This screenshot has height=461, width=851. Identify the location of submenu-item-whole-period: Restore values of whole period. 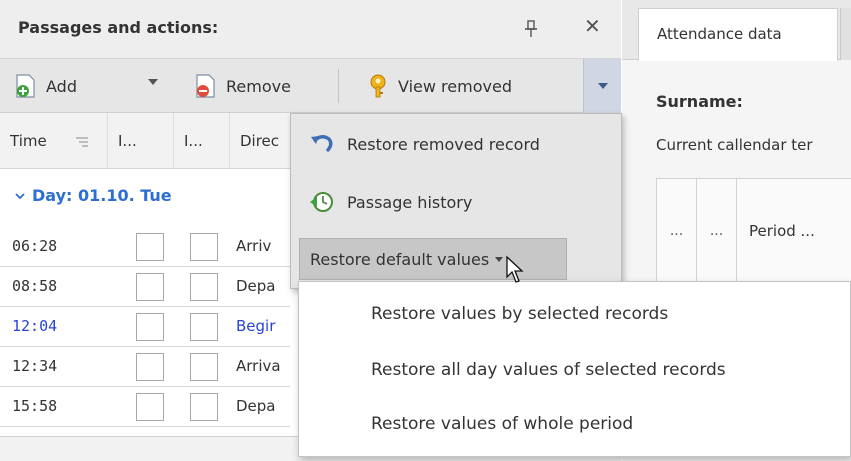
(502, 424).